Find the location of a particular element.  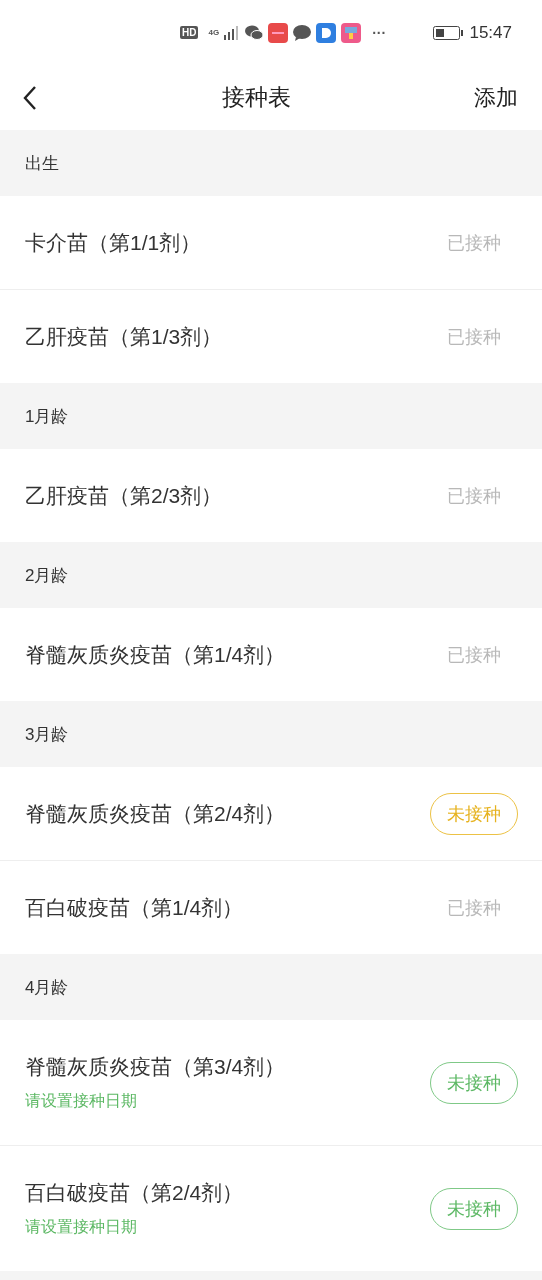

vaccine-name: 脊髓灰质炎疫苗（第3/4剂） is located at coordinates (156, 1067).